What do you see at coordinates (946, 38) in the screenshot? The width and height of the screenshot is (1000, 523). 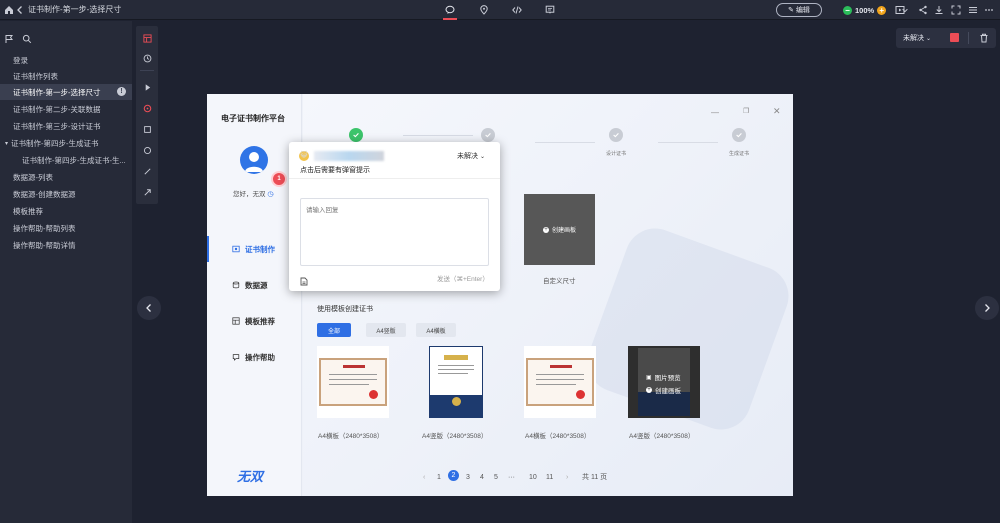 I see `comment-status-toolbar: 未解决 ⌄` at bounding box center [946, 38].